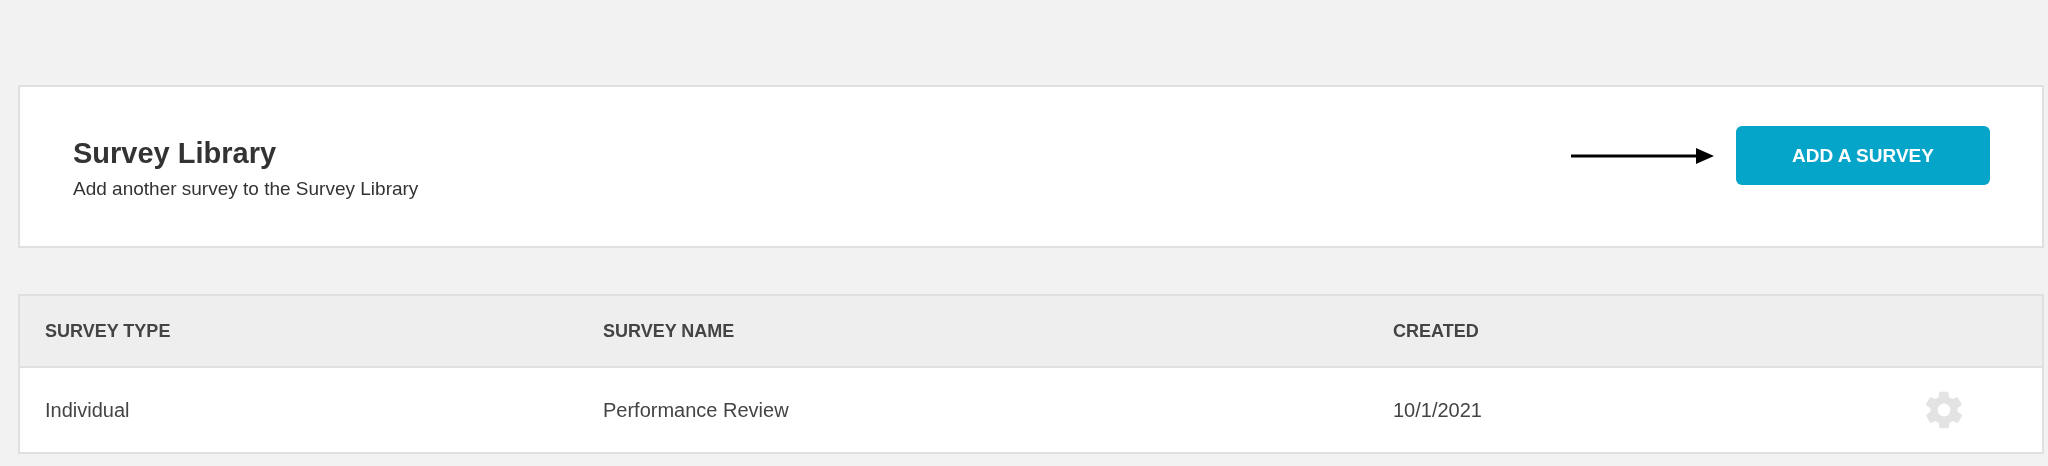 This screenshot has width=2048, height=466. Describe the element at coordinates (696, 410) in the screenshot. I see `table-cell-text: Performance Review` at that location.